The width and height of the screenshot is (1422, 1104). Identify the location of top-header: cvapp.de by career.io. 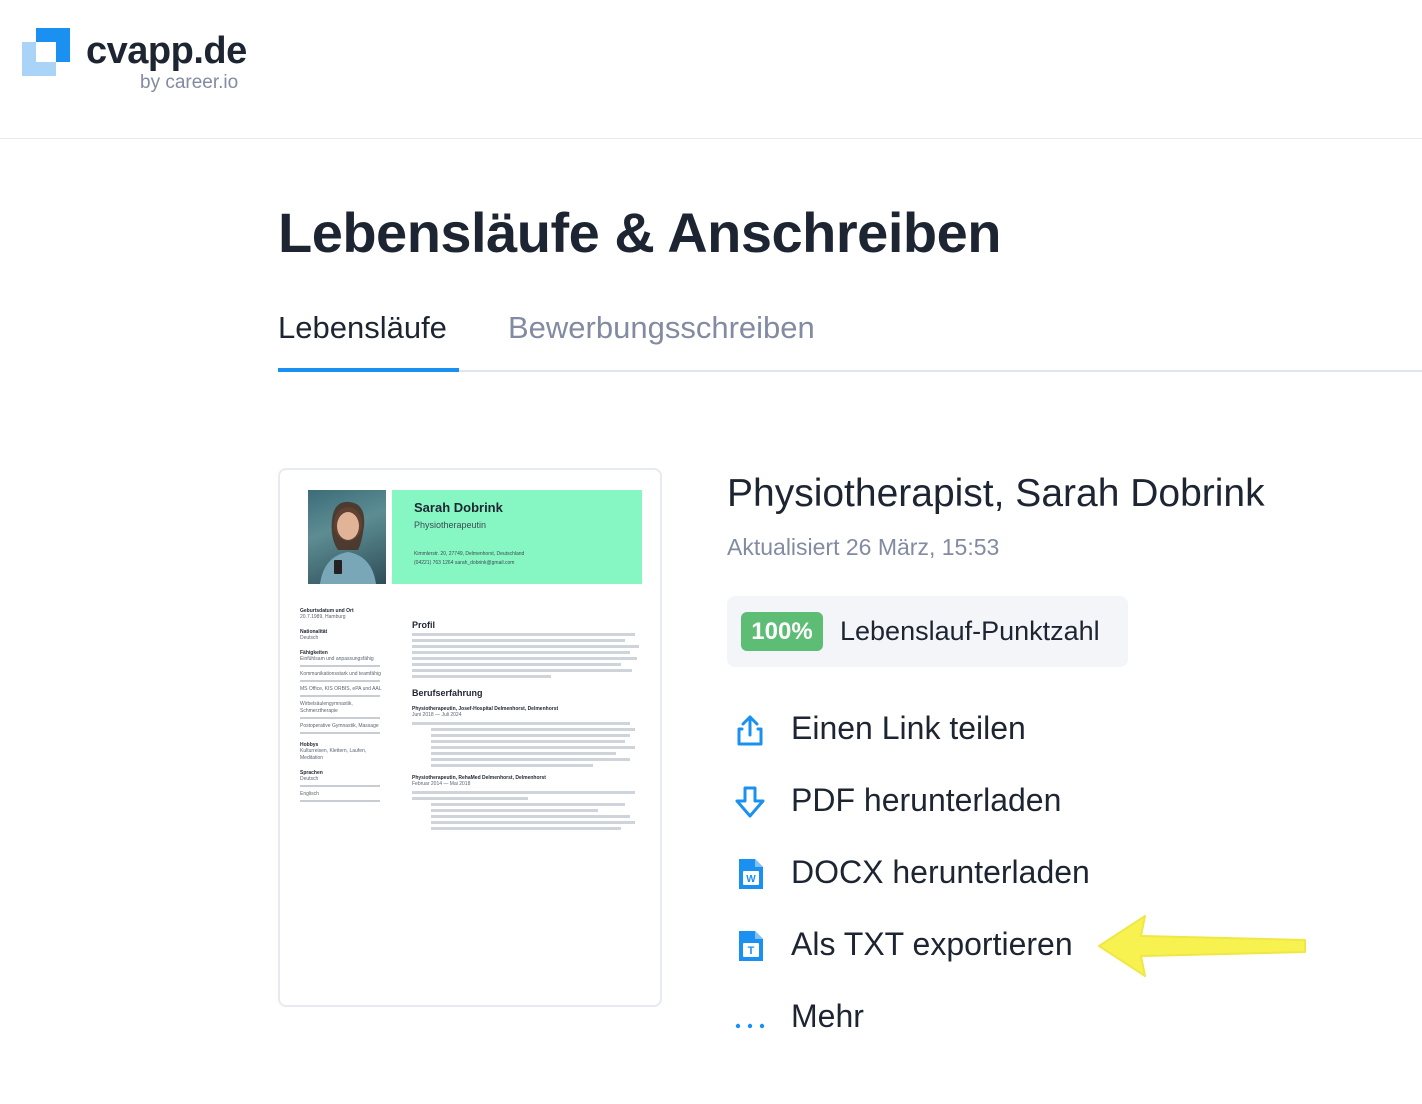
(711, 69).